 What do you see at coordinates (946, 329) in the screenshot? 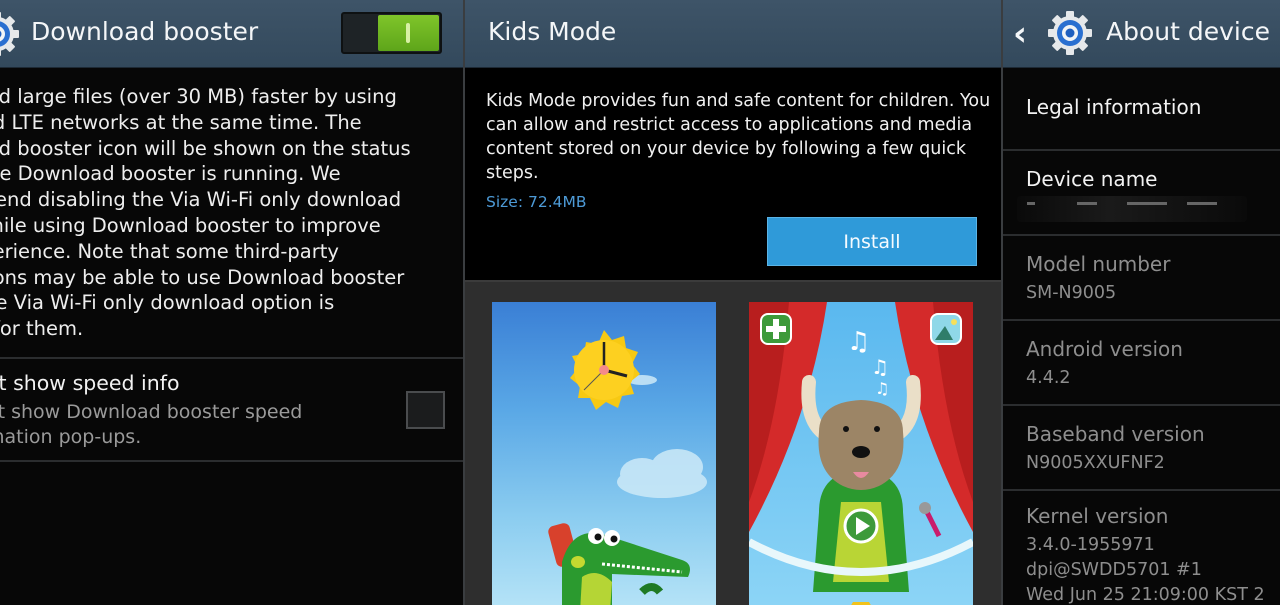
I see `gallery-icon` at bounding box center [946, 329].